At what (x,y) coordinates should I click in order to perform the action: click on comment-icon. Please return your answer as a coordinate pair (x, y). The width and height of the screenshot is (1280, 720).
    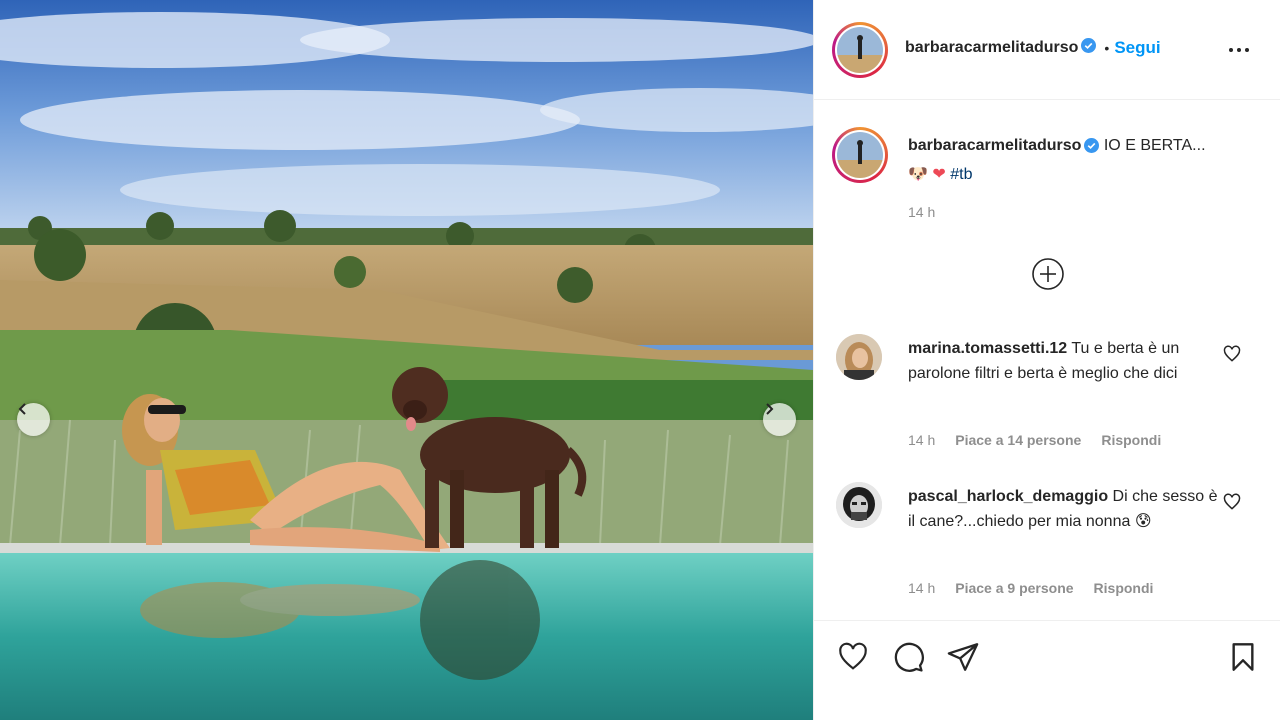
    Looking at the image, I should click on (909, 657).